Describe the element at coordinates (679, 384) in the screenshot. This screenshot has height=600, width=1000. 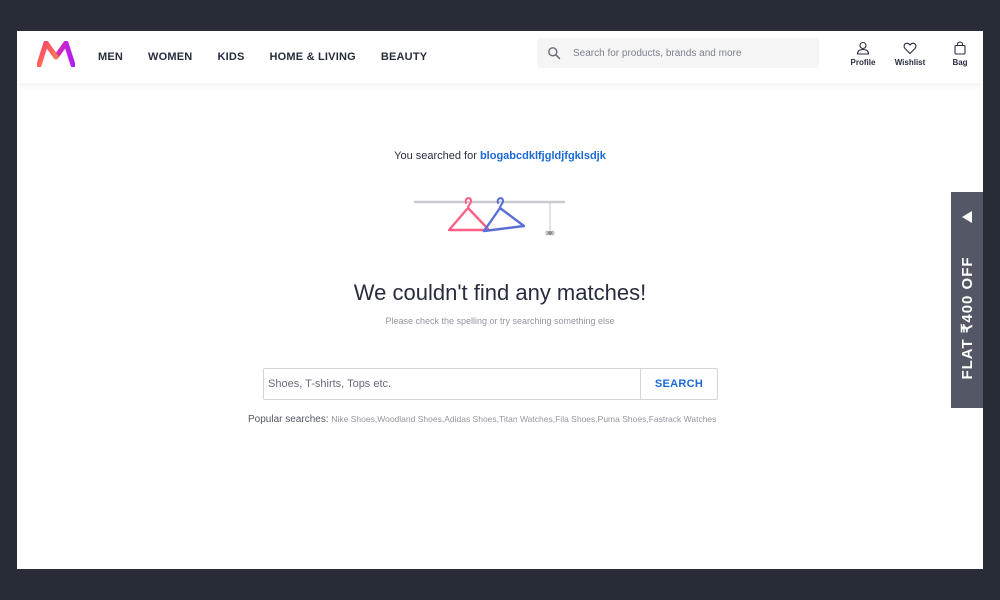
I see `search-button: SEARCH` at that location.